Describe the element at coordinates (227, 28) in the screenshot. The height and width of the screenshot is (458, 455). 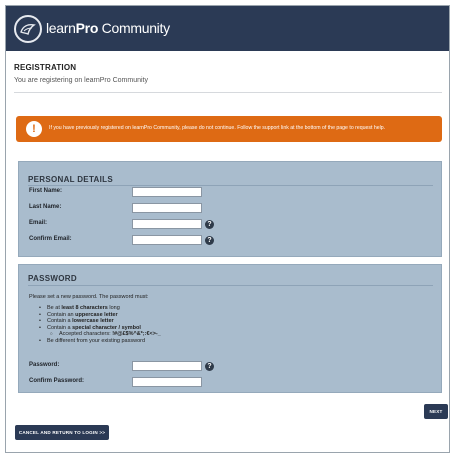
I see `site-header: learnPro Community` at that location.